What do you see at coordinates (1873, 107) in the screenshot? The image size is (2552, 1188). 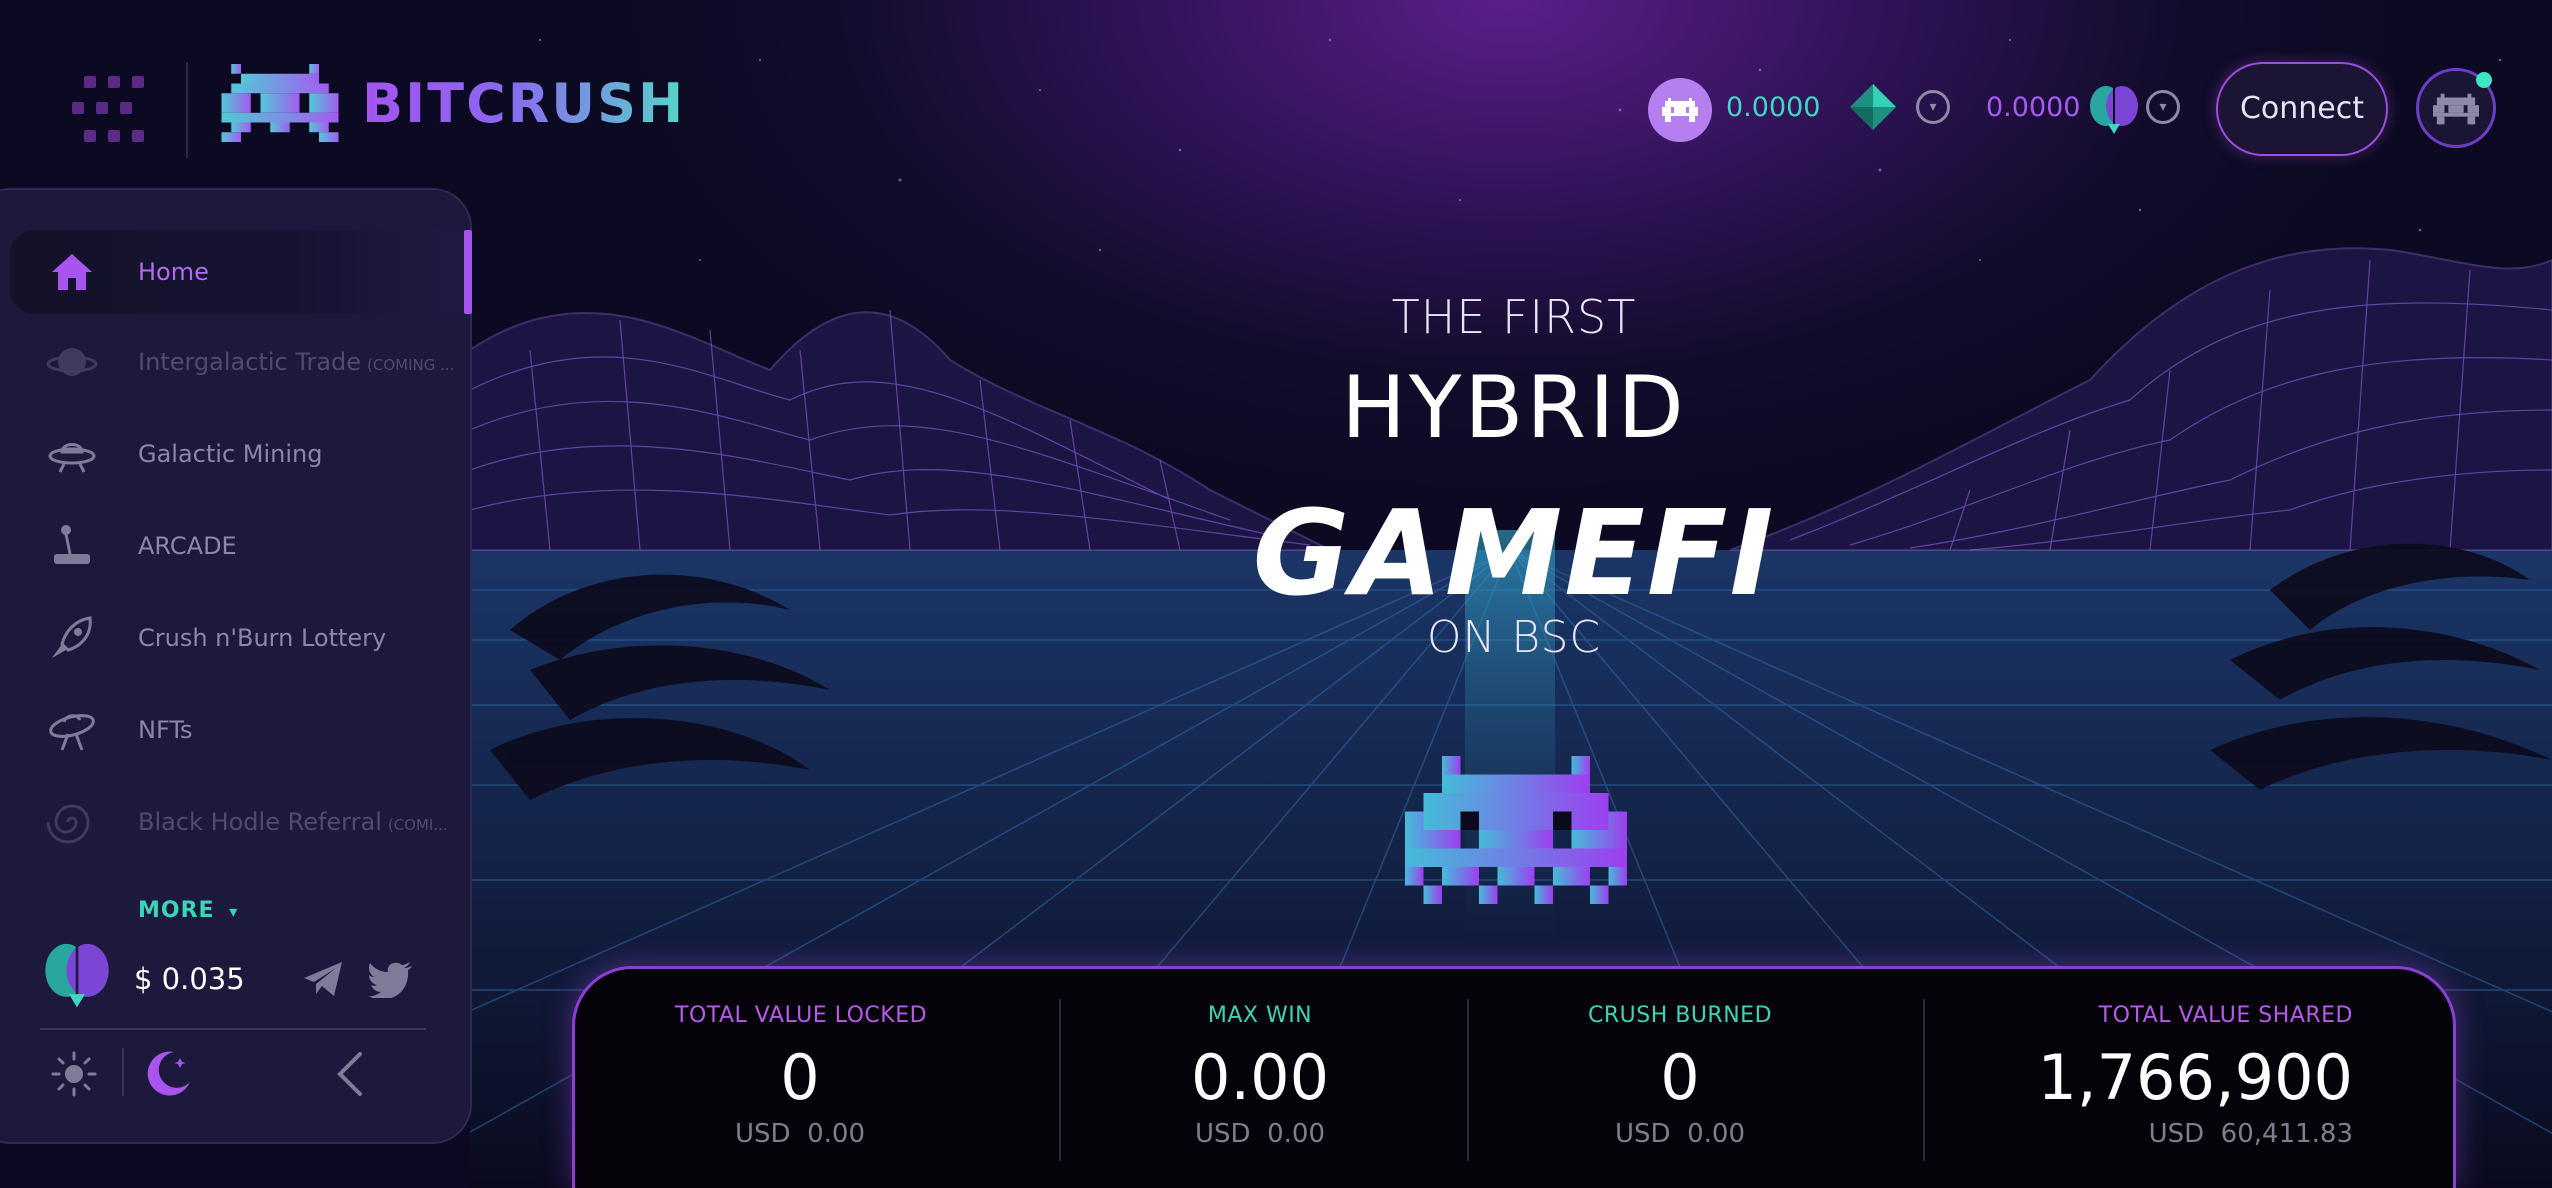 I see `bank-token-icon` at bounding box center [1873, 107].